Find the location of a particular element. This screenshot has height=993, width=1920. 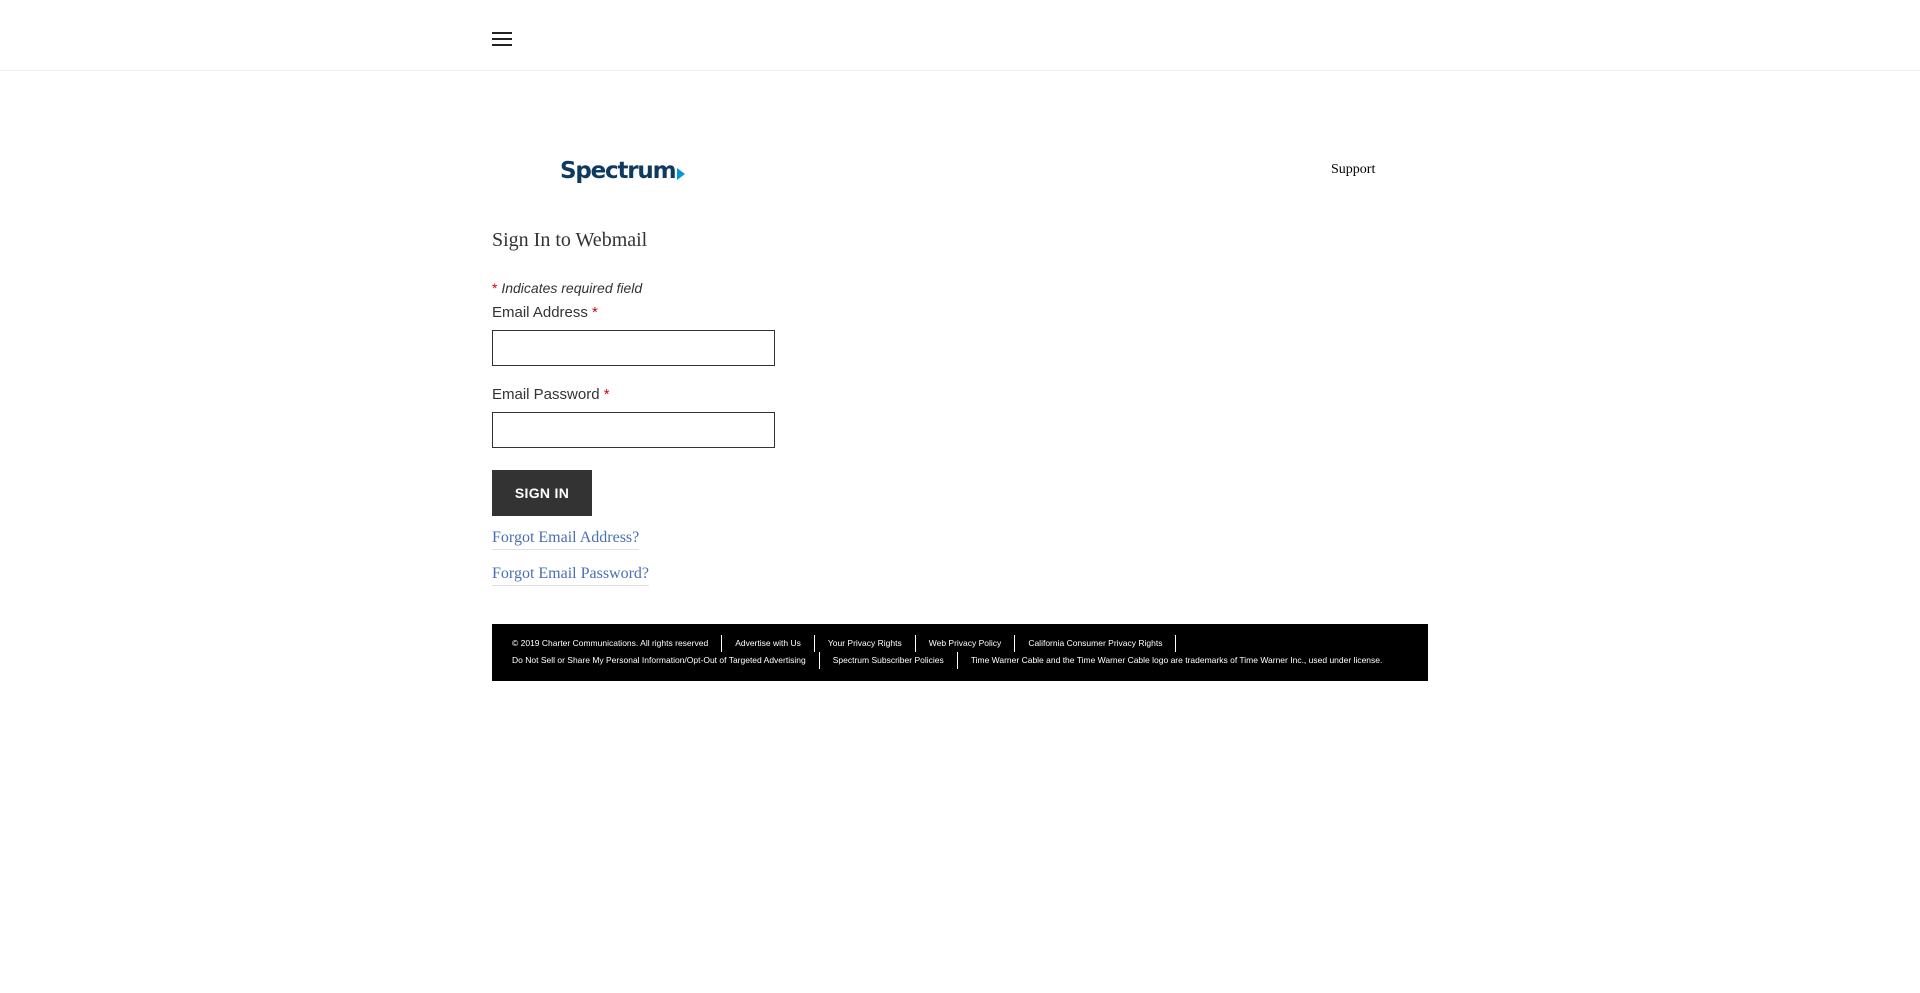

logo-arrow-icon is located at coordinates (681, 174).